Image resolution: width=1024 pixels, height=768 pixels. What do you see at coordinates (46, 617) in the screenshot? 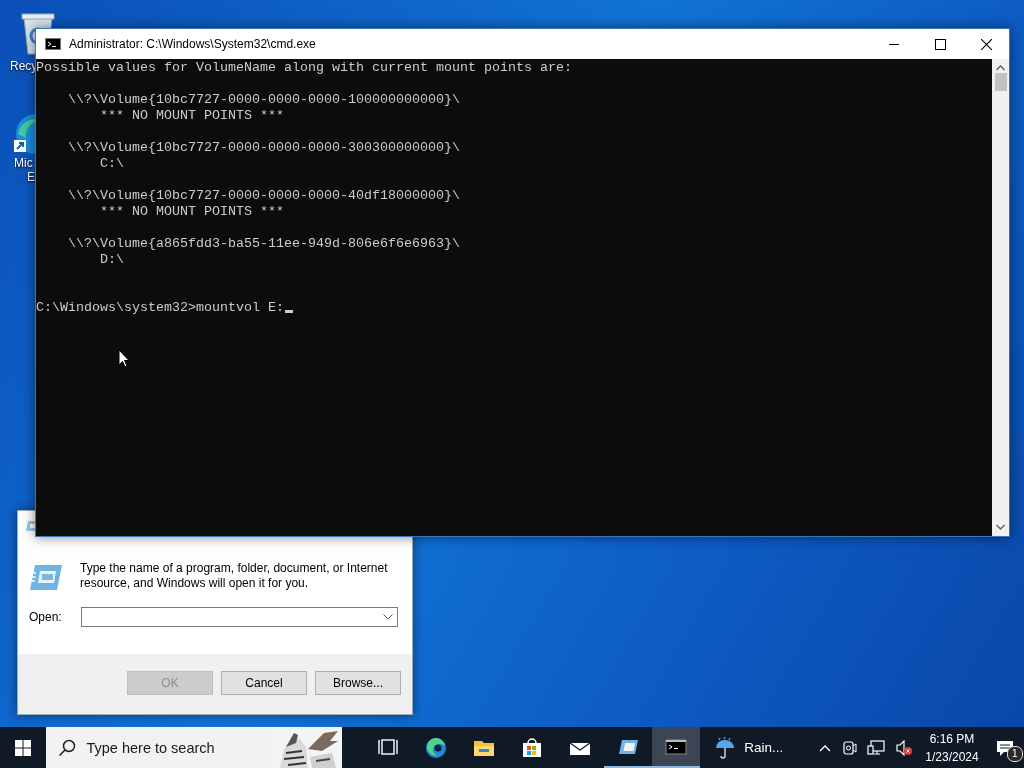
I see `open-label: Open:` at bounding box center [46, 617].